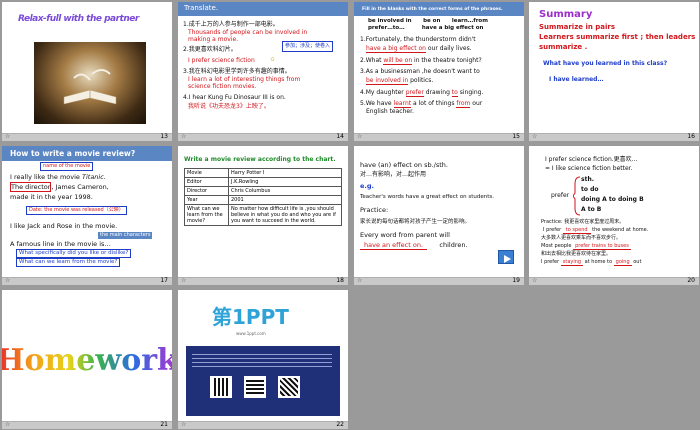  What do you see at coordinates (46, 177) in the screenshot?
I see `review-text: I really like the movie` at bounding box center [46, 177].